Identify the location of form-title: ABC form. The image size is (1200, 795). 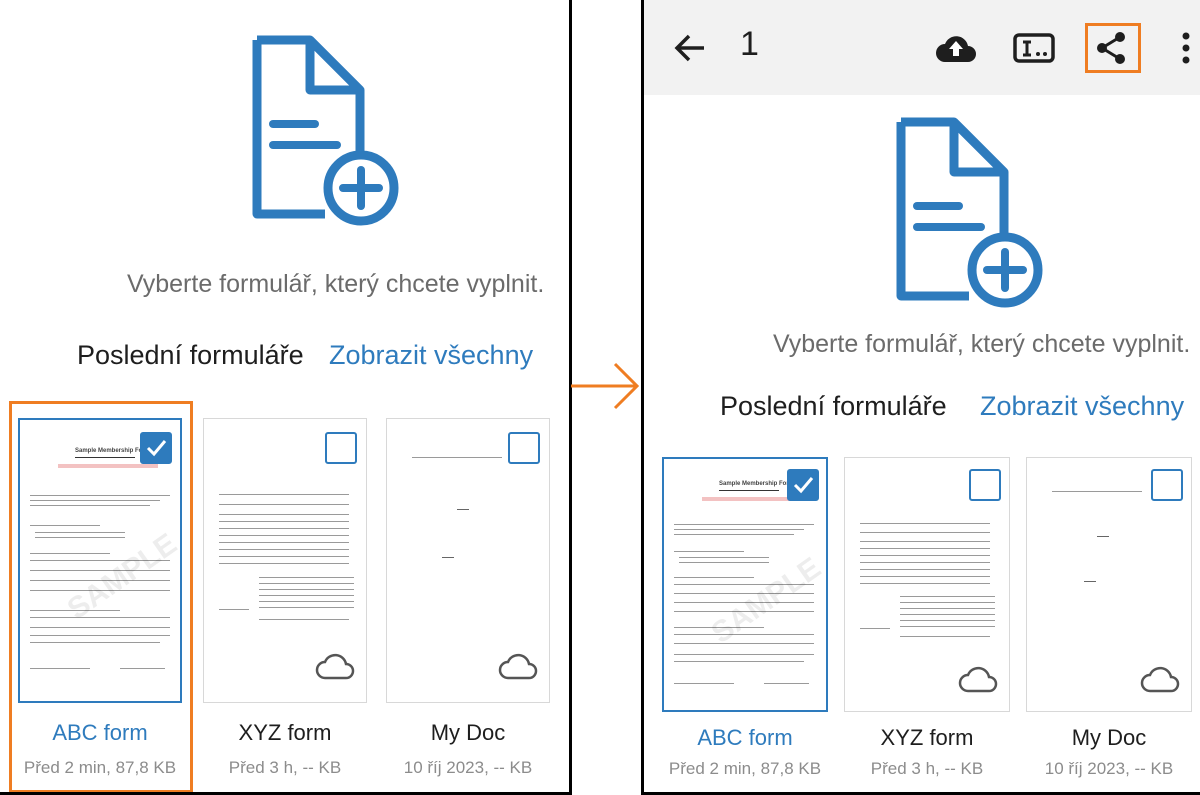
(745, 737).